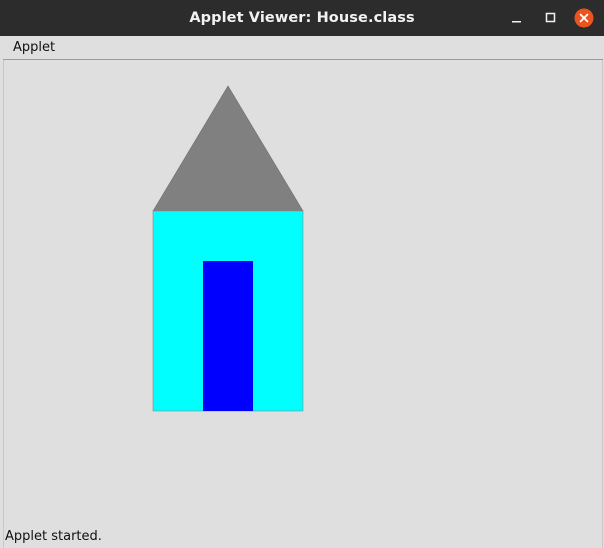 The width and height of the screenshot is (604, 548). Describe the element at coordinates (53, 536) in the screenshot. I see `status-bar-text: Applet started.` at that location.